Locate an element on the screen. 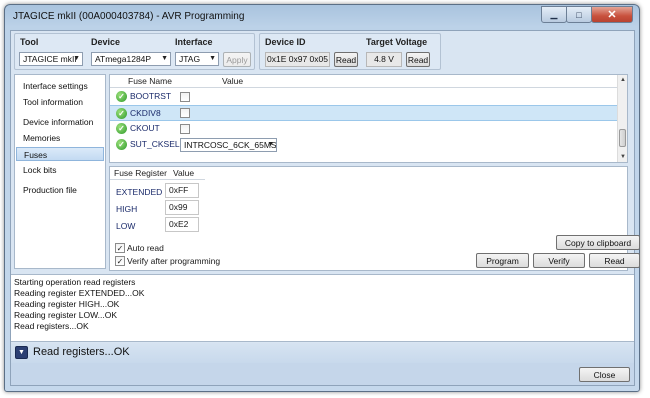  ckdiv8-checkbox is located at coordinates (185, 113).